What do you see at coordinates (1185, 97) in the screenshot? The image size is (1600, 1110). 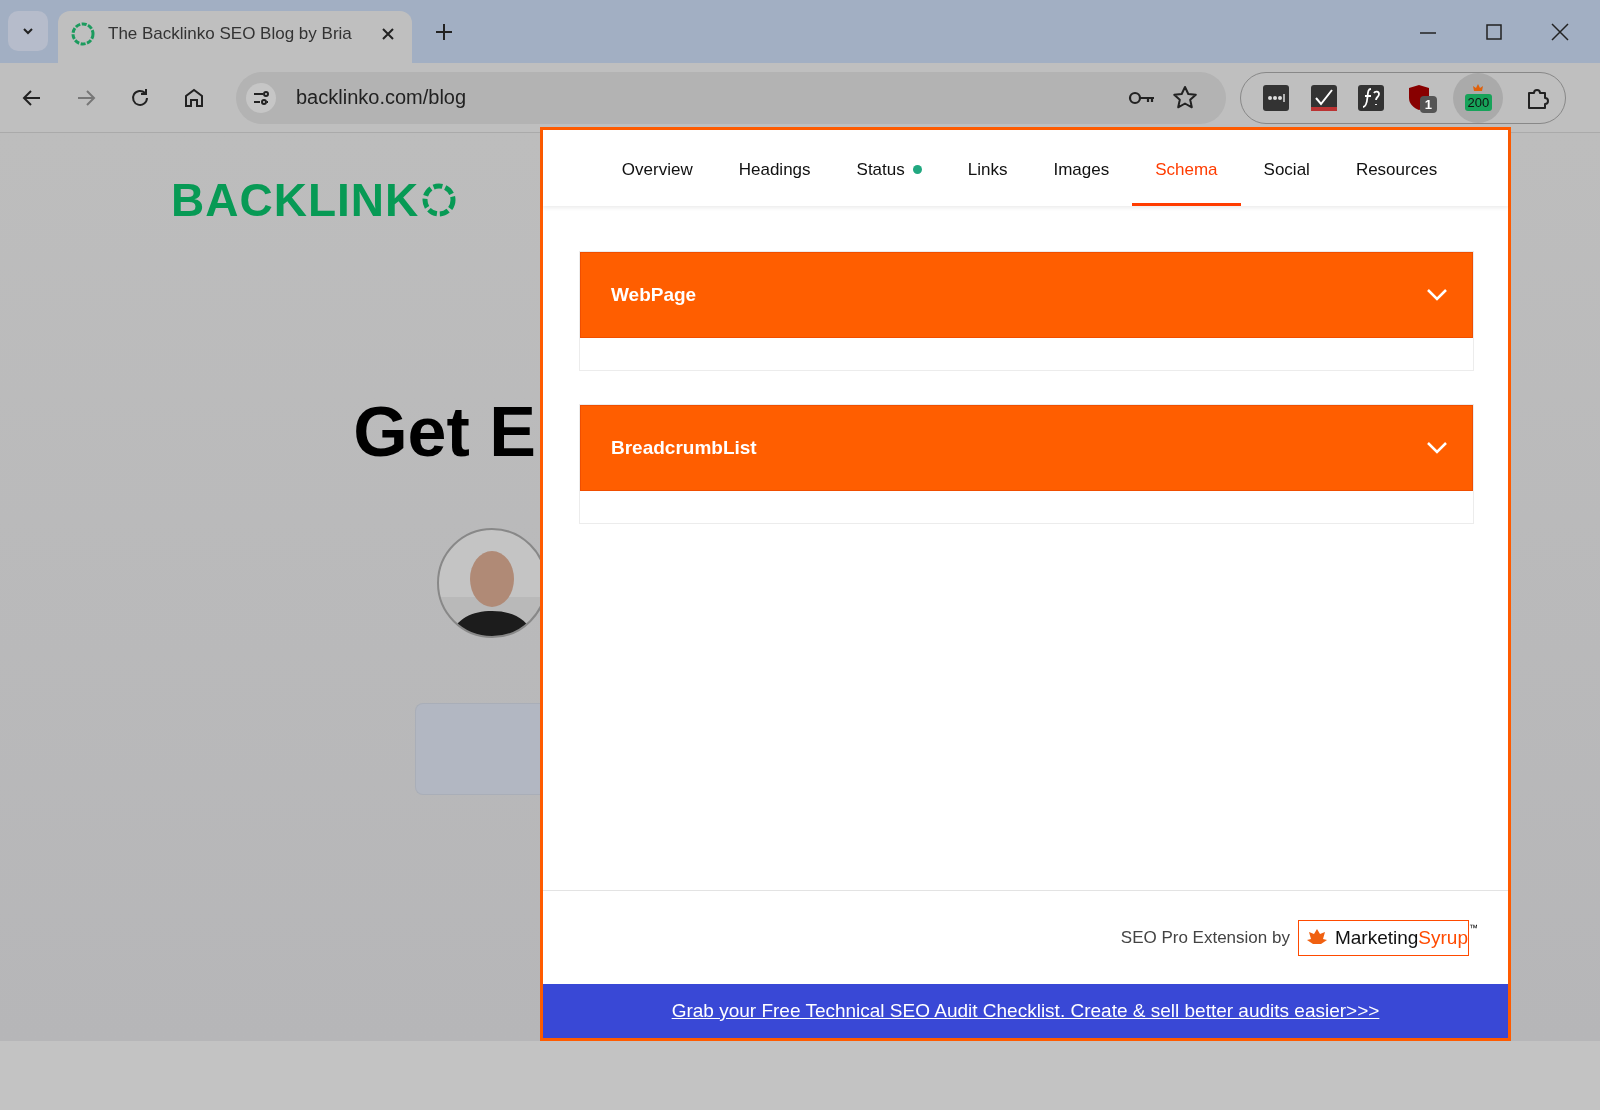 I see `star-icon` at bounding box center [1185, 97].